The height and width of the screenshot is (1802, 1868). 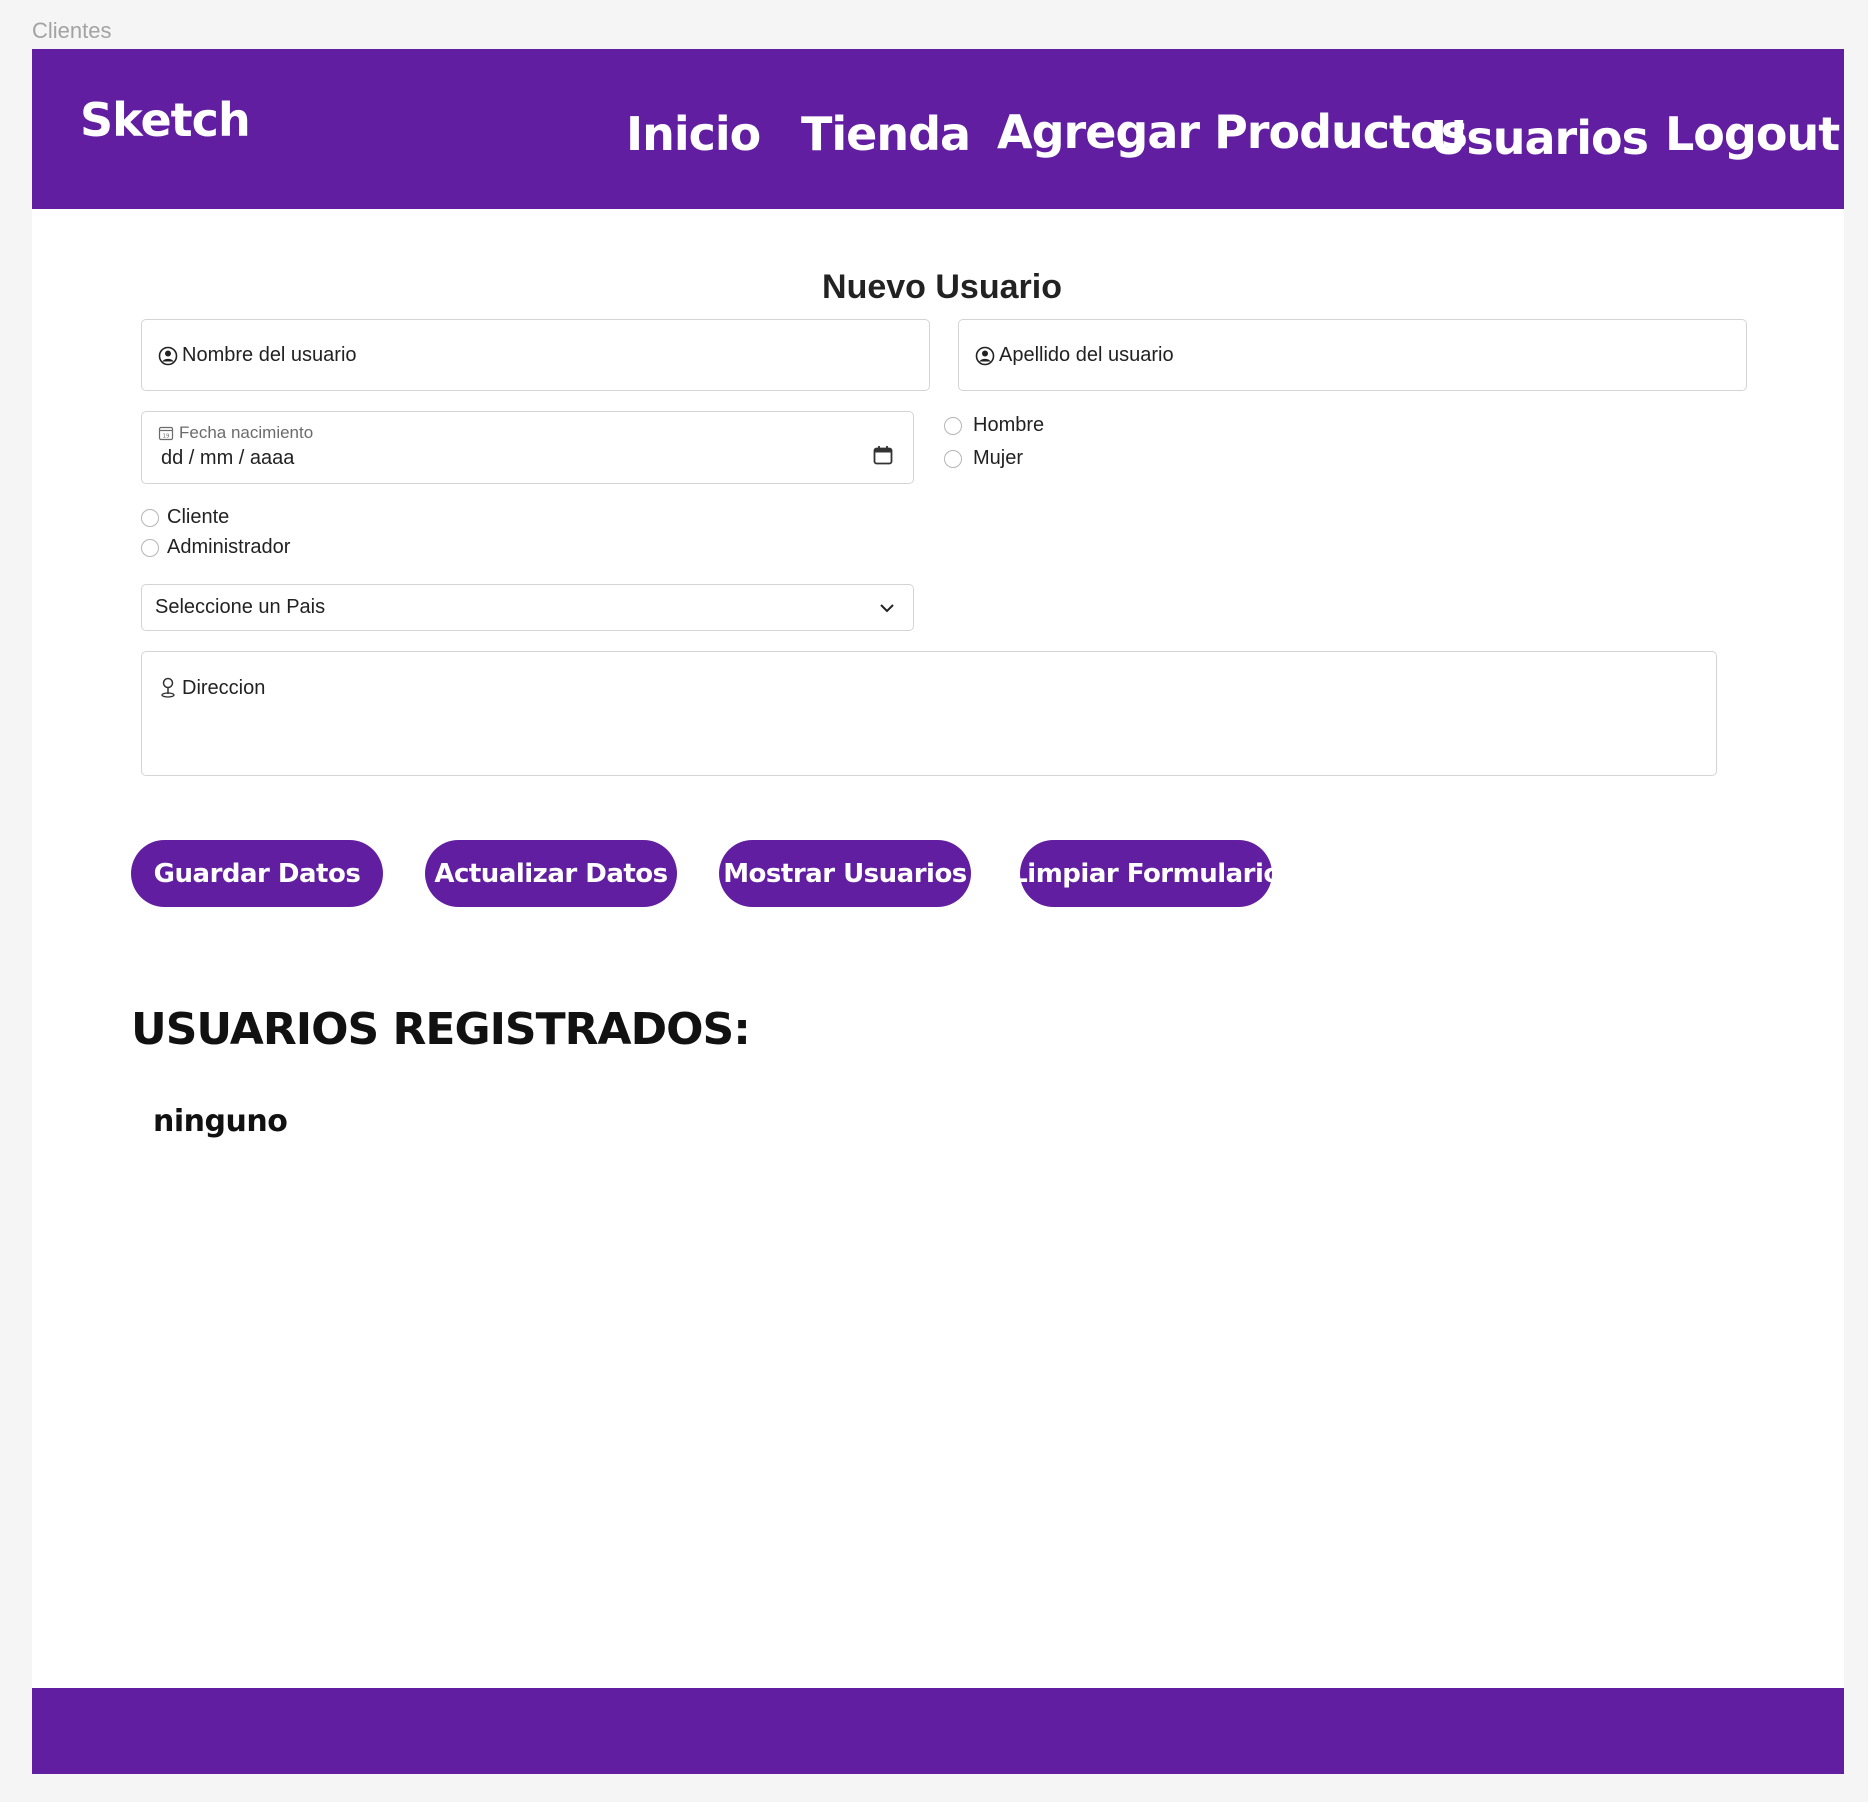 I want to click on fecha-value: dd / mm / aaaa, so click(x=228, y=458).